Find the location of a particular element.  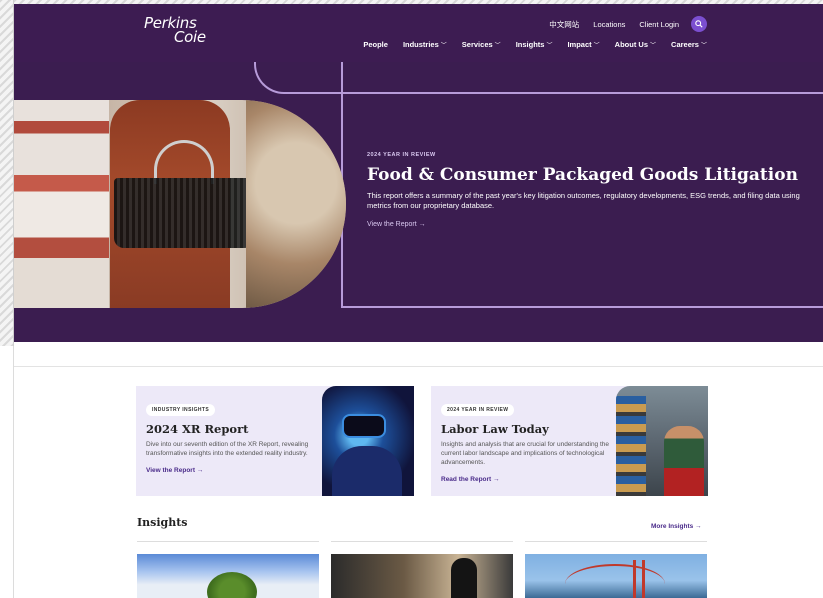

nav-item-impact: Impact ﹀ is located at coordinates (583, 44).